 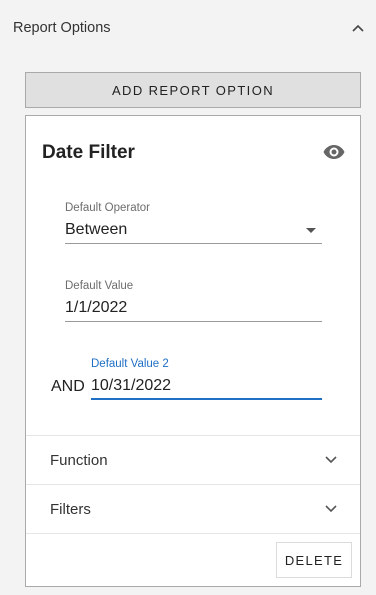 What do you see at coordinates (193, 459) in the screenshot?
I see `function-section: Function` at bounding box center [193, 459].